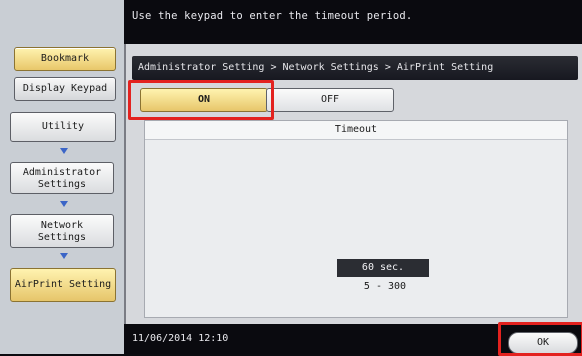  Describe the element at coordinates (65, 89) in the screenshot. I see `display-keypad-button: Display Keypad` at that location.